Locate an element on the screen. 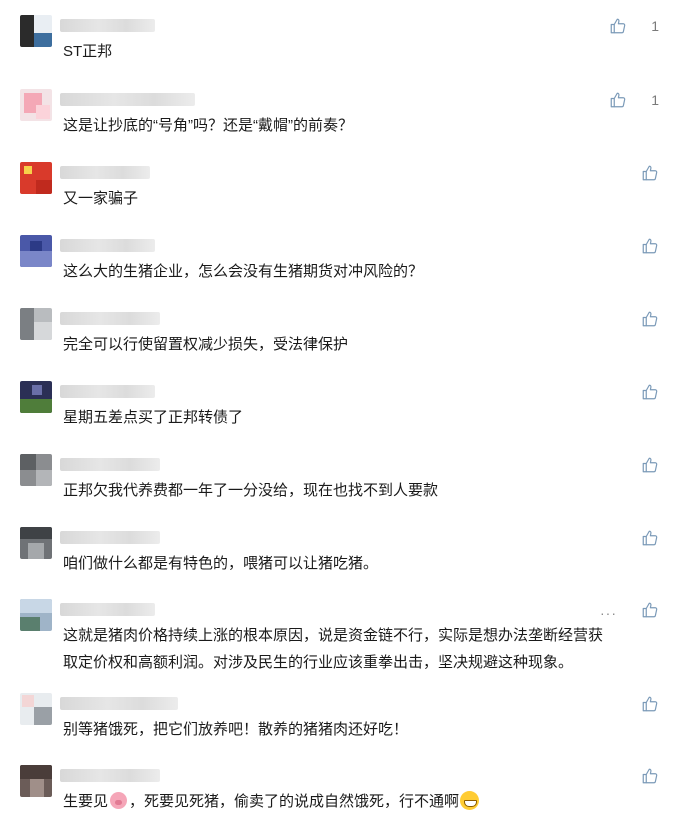 The image size is (679, 815). more-options-icon: ··· is located at coordinates (608, 613).